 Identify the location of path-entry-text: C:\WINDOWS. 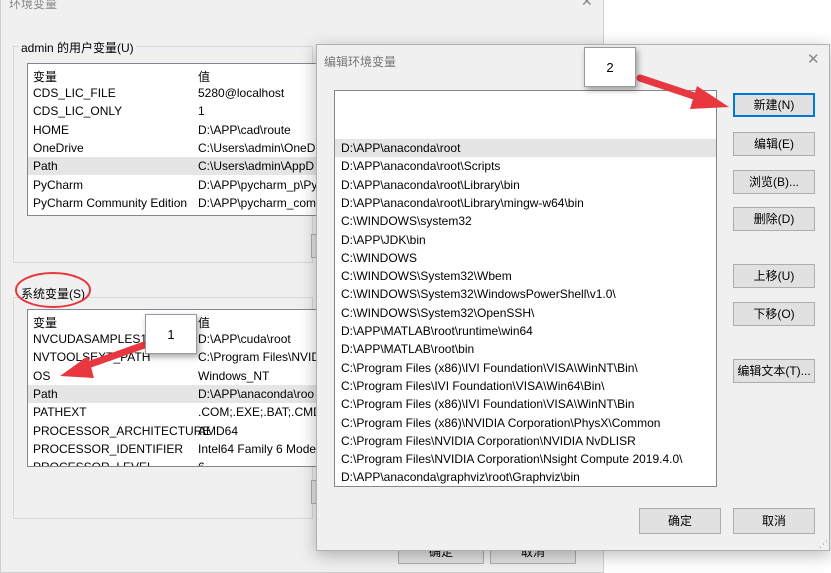
(379, 257).